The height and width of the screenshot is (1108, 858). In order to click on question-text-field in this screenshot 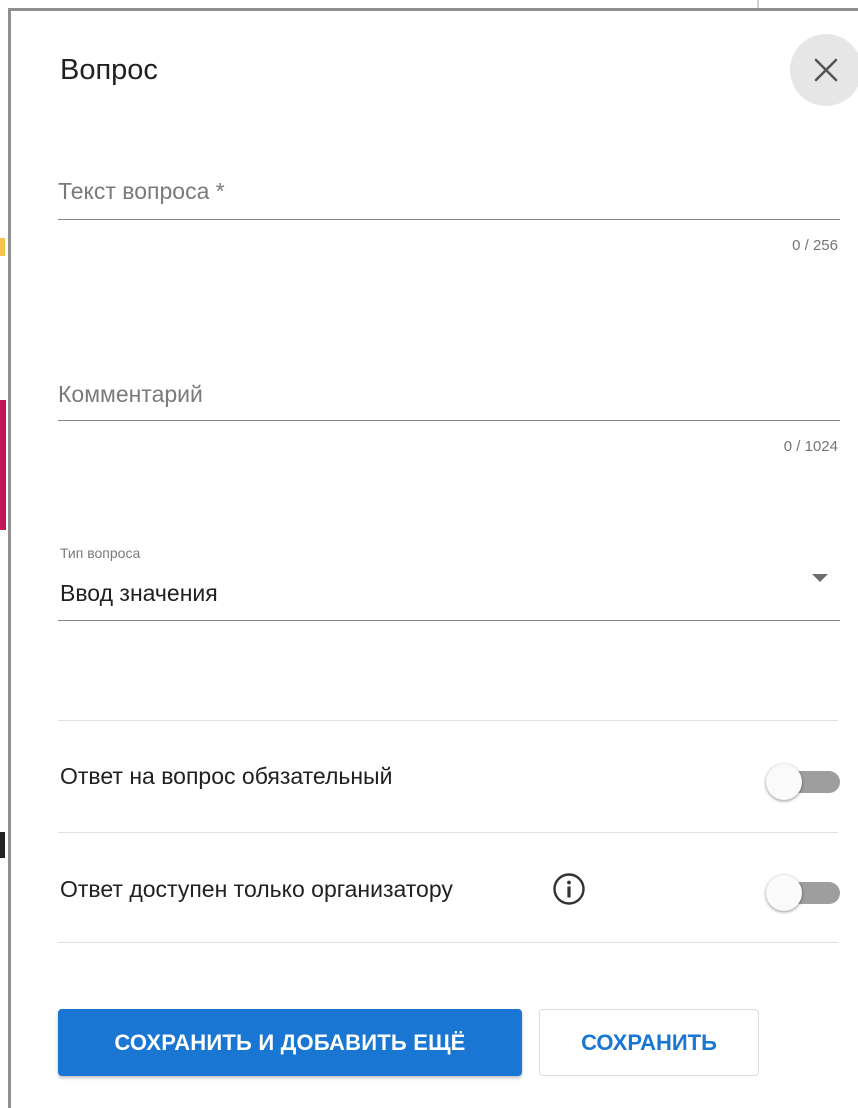, I will do `click(449, 197)`.